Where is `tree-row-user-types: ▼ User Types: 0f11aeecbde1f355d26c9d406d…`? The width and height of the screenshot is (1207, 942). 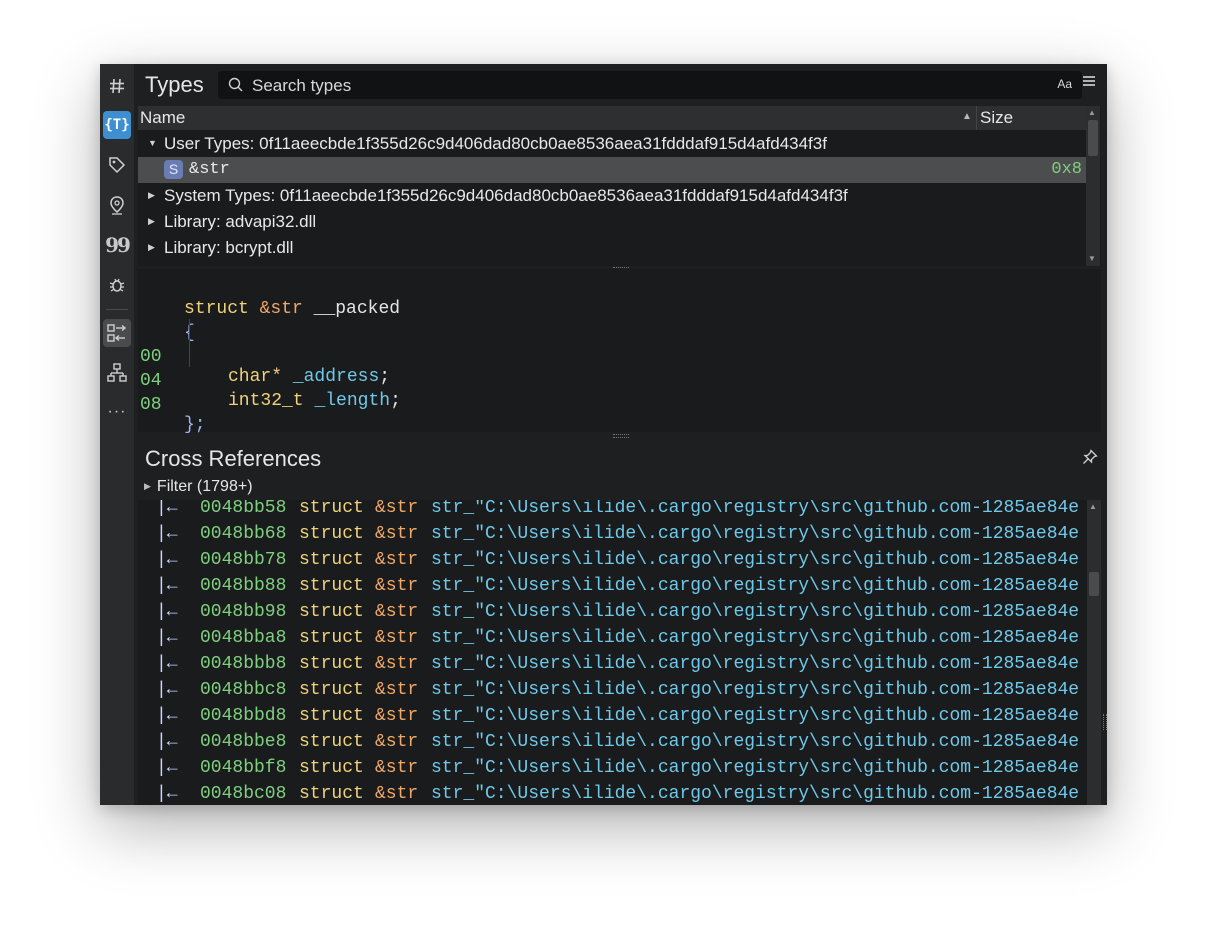
tree-row-user-types: ▼ User Types: 0f11aeecbde1f355d26c9d406d… is located at coordinates (612, 144).